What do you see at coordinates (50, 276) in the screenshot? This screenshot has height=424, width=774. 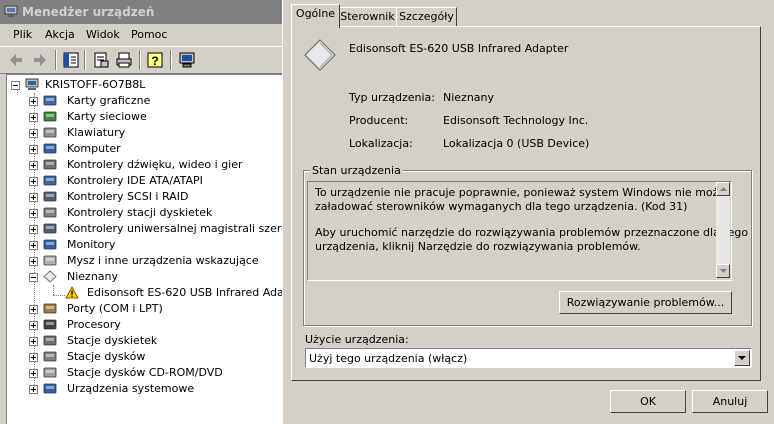 I see `unknown-category-icon` at bounding box center [50, 276].